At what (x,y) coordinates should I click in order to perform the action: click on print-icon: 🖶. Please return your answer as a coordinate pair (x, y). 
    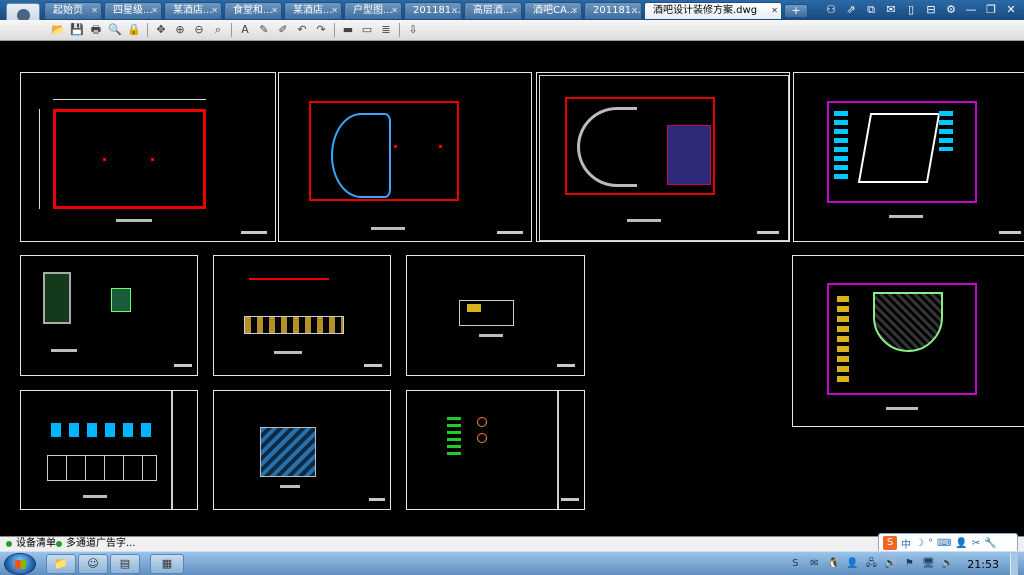
    Looking at the image, I should click on (96, 30).